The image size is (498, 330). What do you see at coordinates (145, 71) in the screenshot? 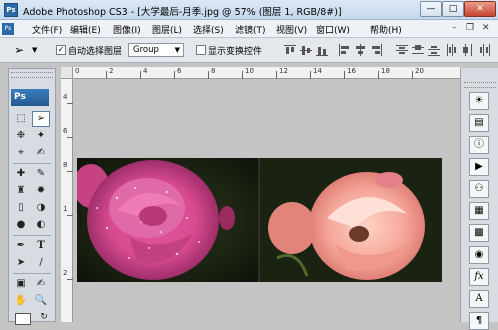
I see `ruler-label: 4` at bounding box center [145, 71].